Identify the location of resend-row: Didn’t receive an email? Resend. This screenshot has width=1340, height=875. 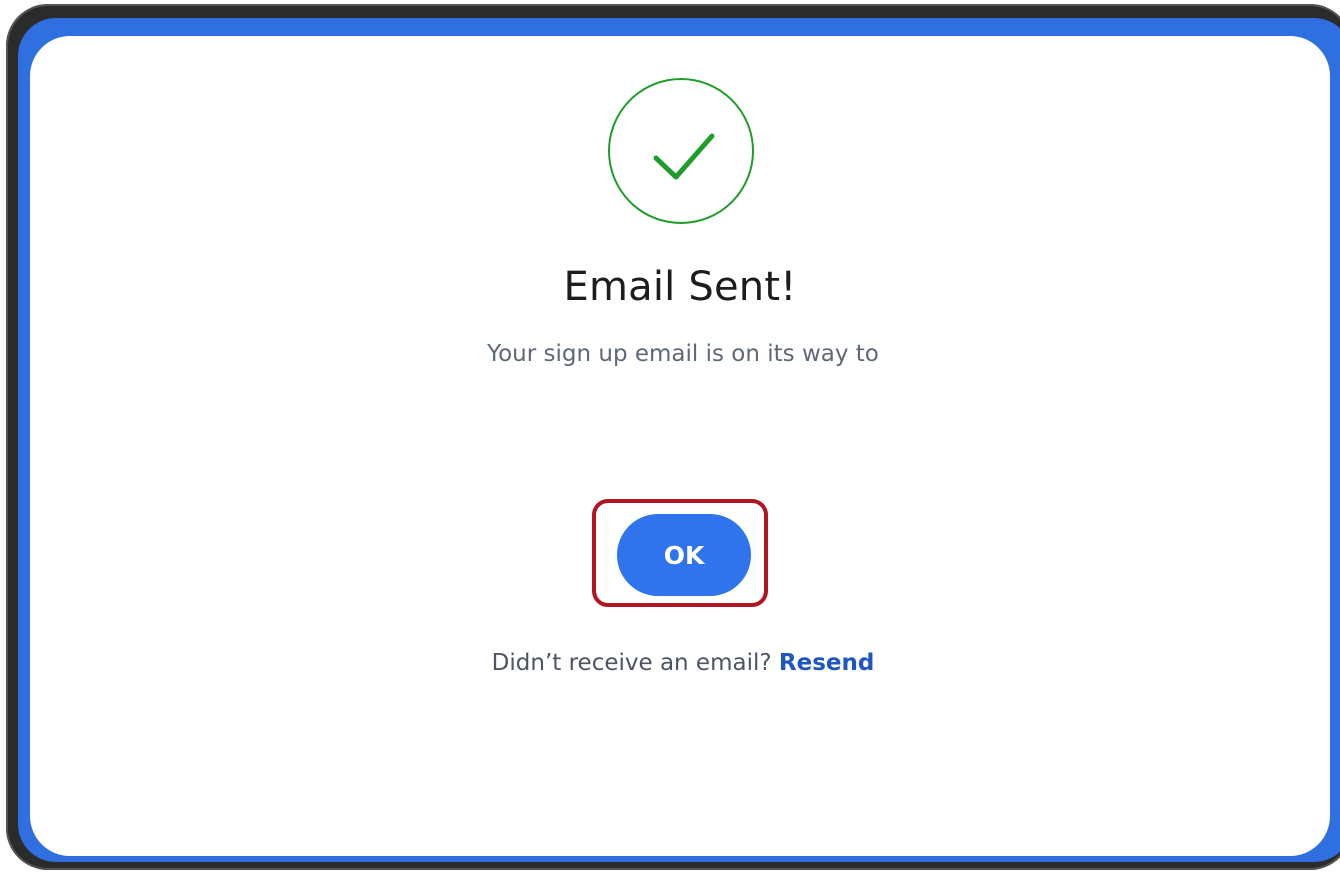
(683, 663).